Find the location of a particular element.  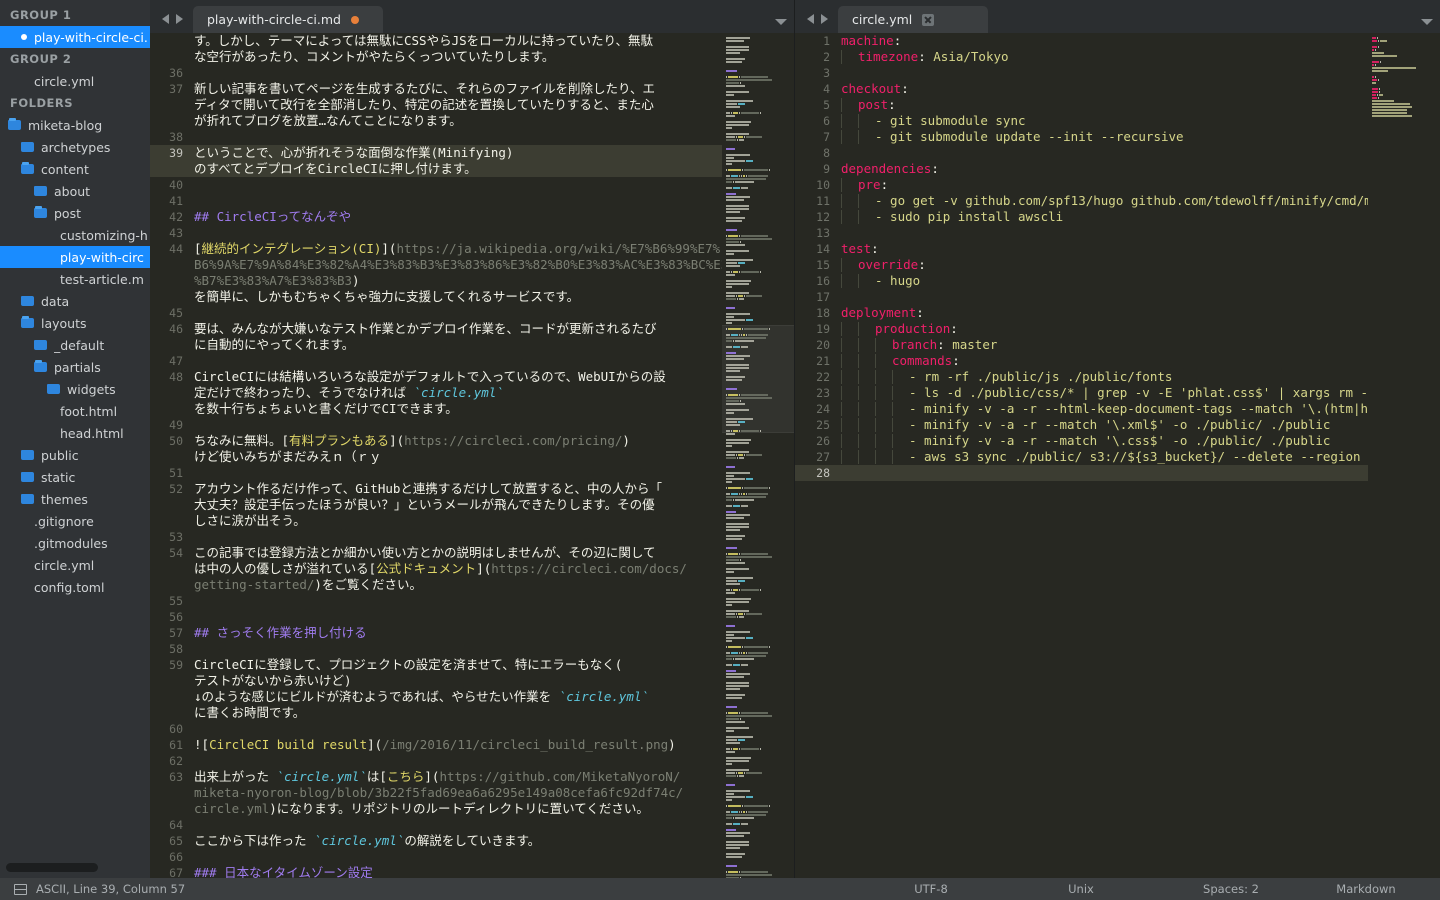

code-line: 16 - hugo is located at coordinates (1081, 281).